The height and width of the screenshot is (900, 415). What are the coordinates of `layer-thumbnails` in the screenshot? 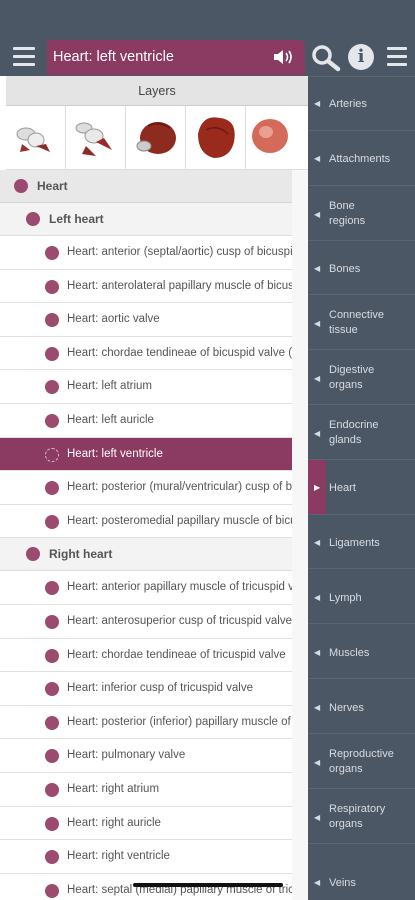 It's located at (157, 138).